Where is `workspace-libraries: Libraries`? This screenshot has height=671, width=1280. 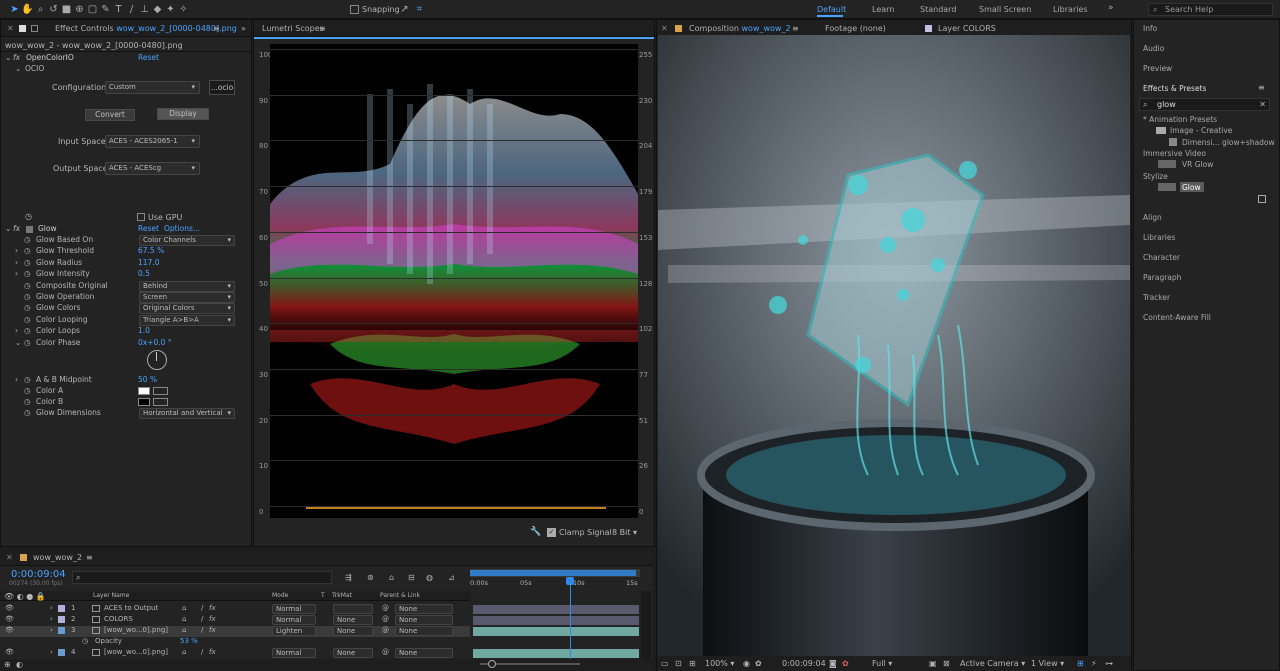
workspace-libraries: Libraries is located at coordinates (1070, 9).